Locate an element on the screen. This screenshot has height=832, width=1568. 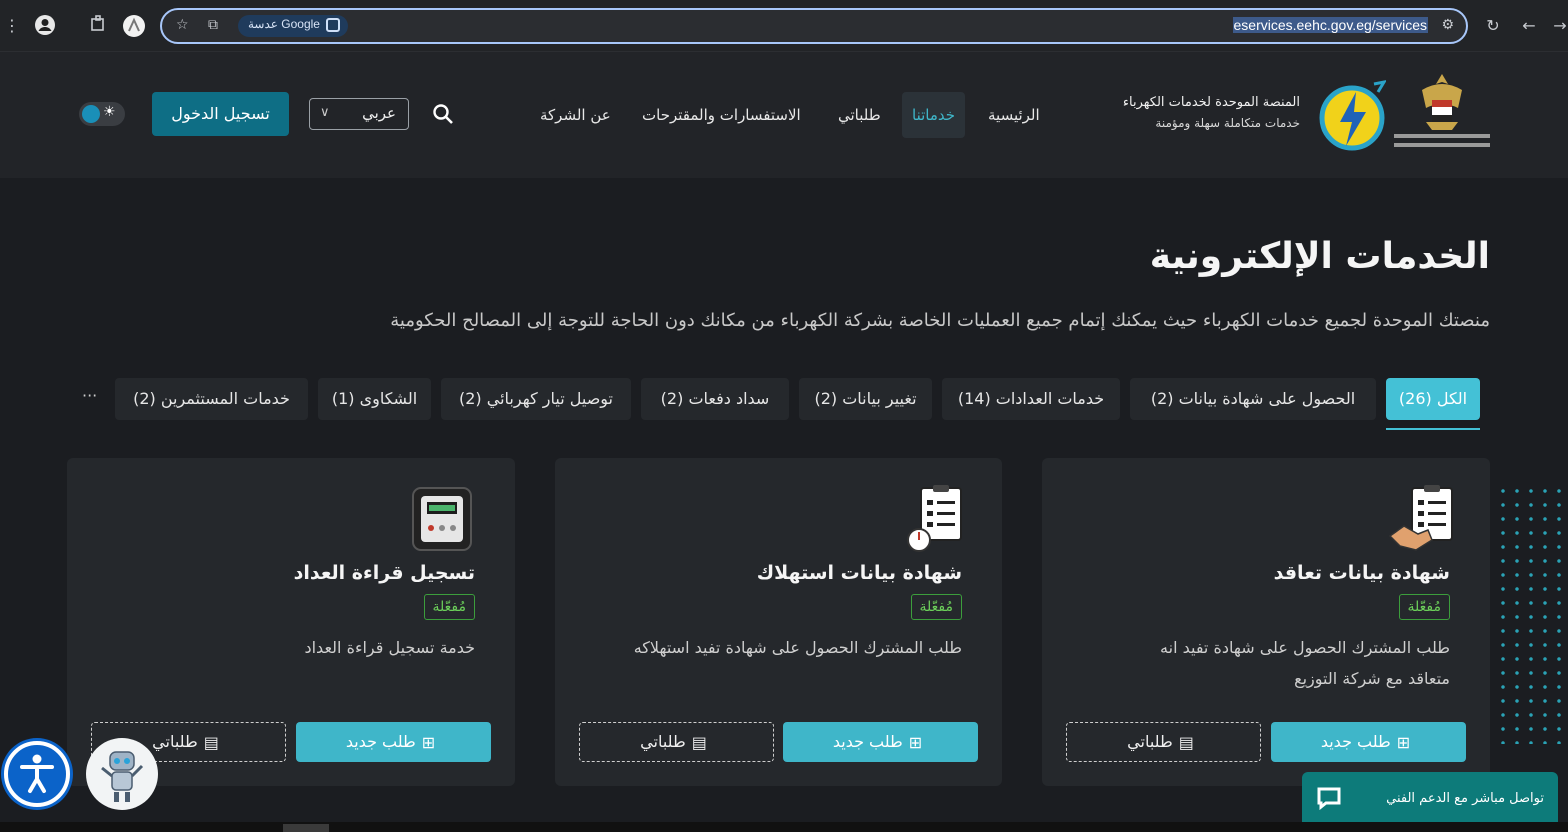
language-select: عربي ∨ is located at coordinates (359, 114).